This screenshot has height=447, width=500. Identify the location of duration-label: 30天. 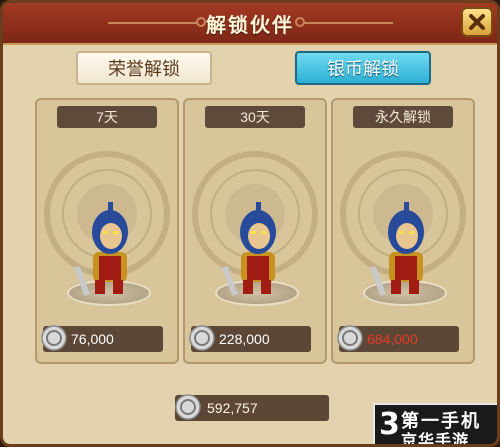
(255, 117).